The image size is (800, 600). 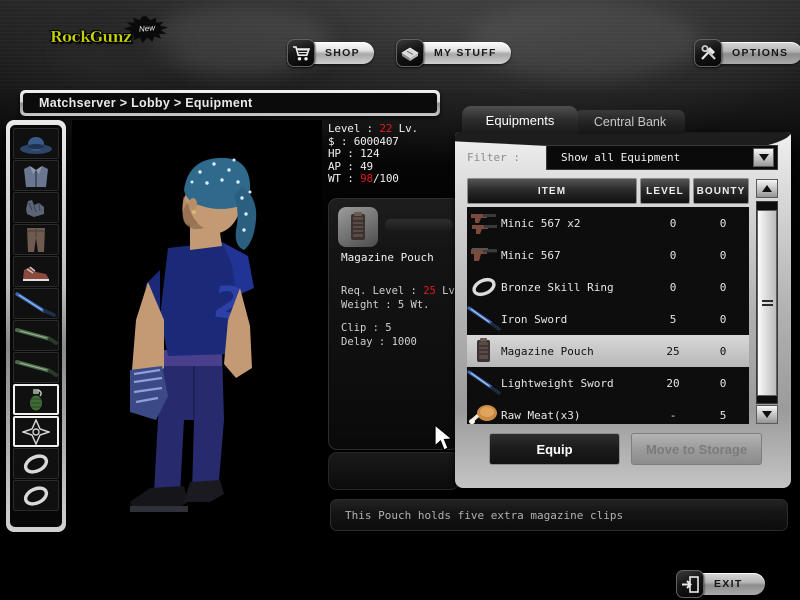 What do you see at coordinates (673, 351) in the screenshot?
I see `item-row-level: 25` at bounding box center [673, 351].